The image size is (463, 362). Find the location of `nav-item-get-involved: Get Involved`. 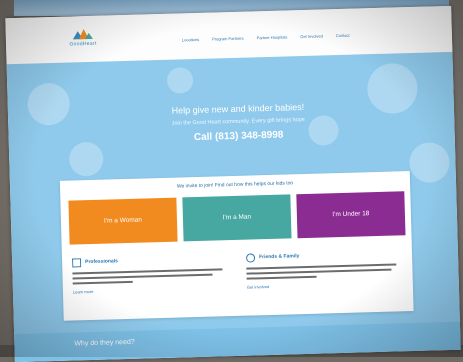

nav-item-get-involved: Get Involved is located at coordinates (311, 36).